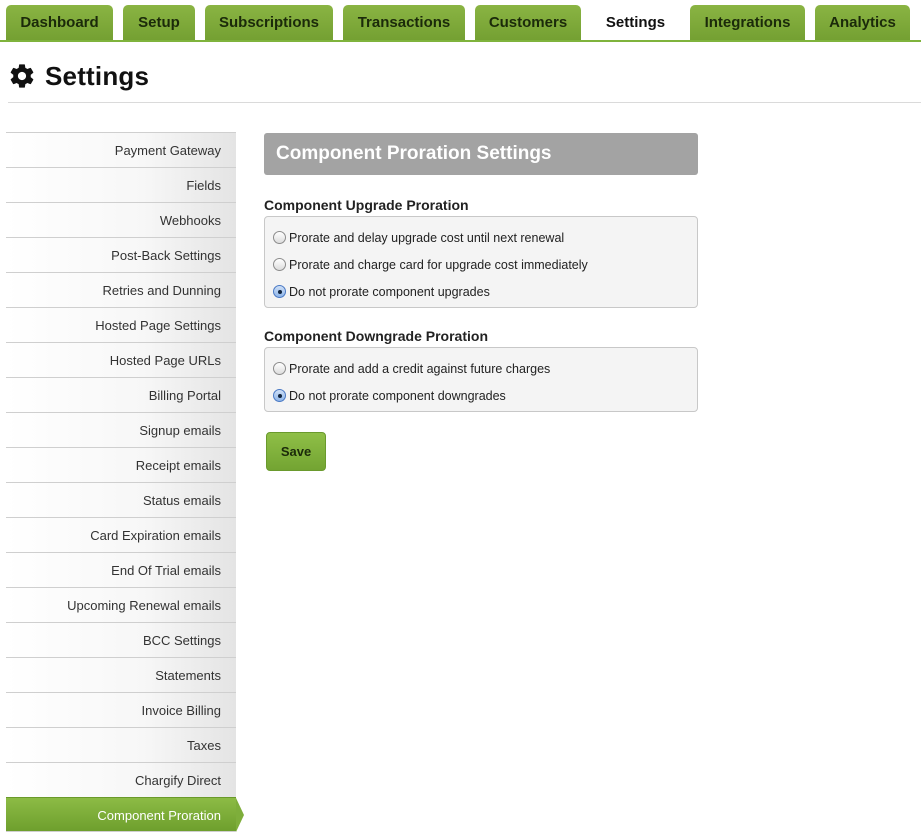 The width and height of the screenshot is (921, 840). Describe the element at coordinates (159, 22) in the screenshot. I see `tab-setup: Setup` at that location.